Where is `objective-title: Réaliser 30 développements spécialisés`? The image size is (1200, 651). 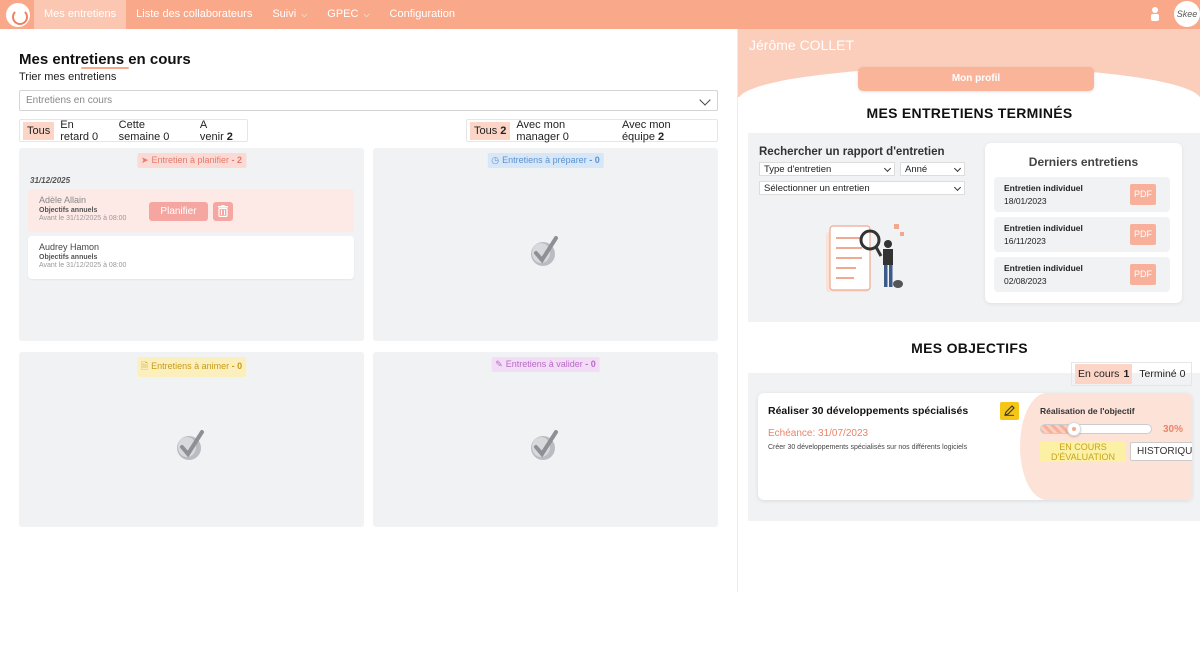
objective-title: Réaliser 30 développements spécialisés is located at coordinates (867, 411).